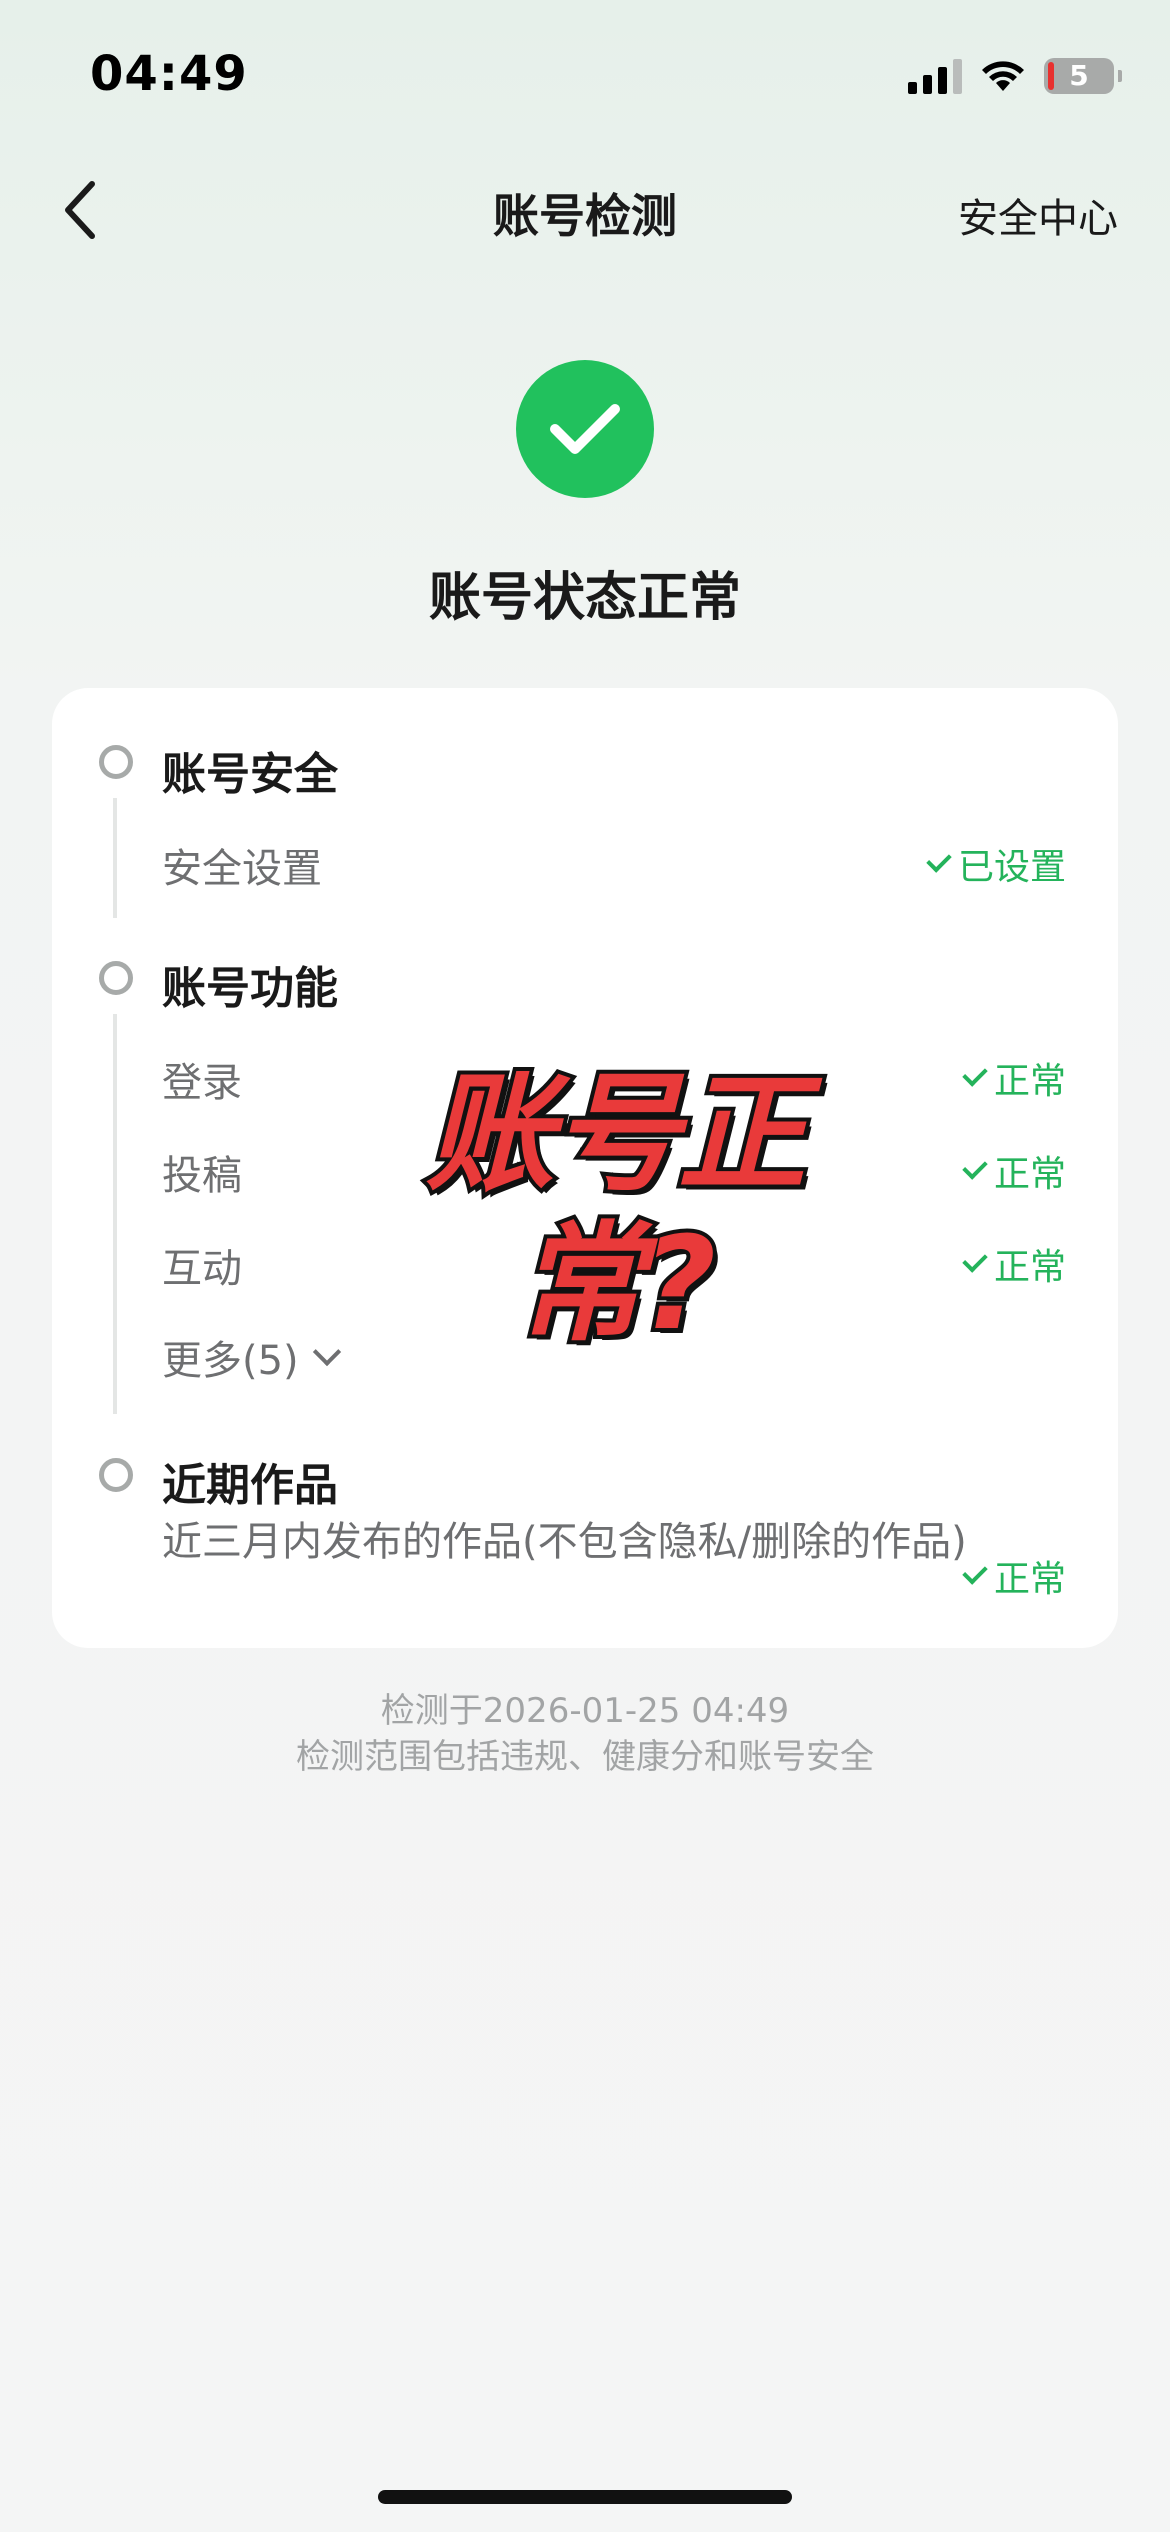 Image resolution: width=1170 pixels, height=2532 pixels. What do you see at coordinates (585, 2497) in the screenshot?
I see `home-indicator` at bounding box center [585, 2497].